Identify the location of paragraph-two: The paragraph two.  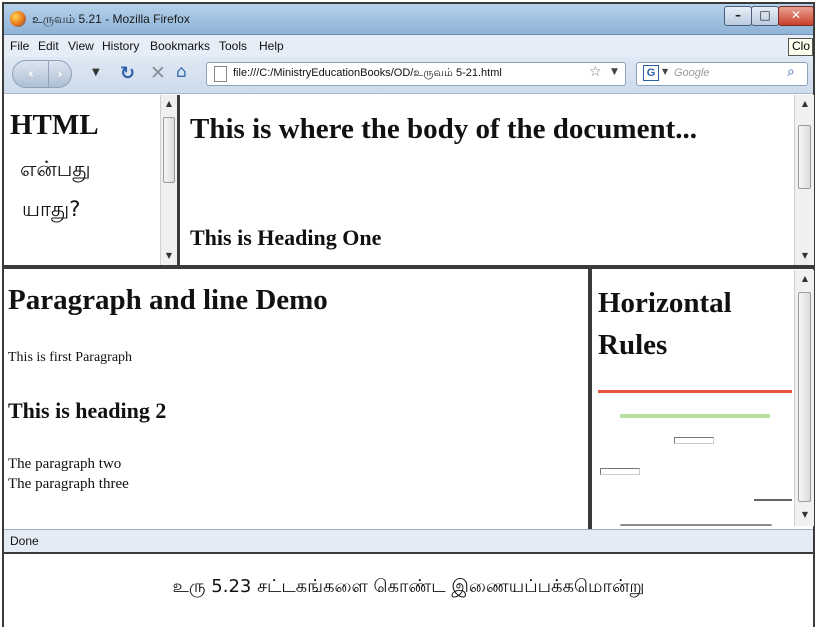
(65, 464).